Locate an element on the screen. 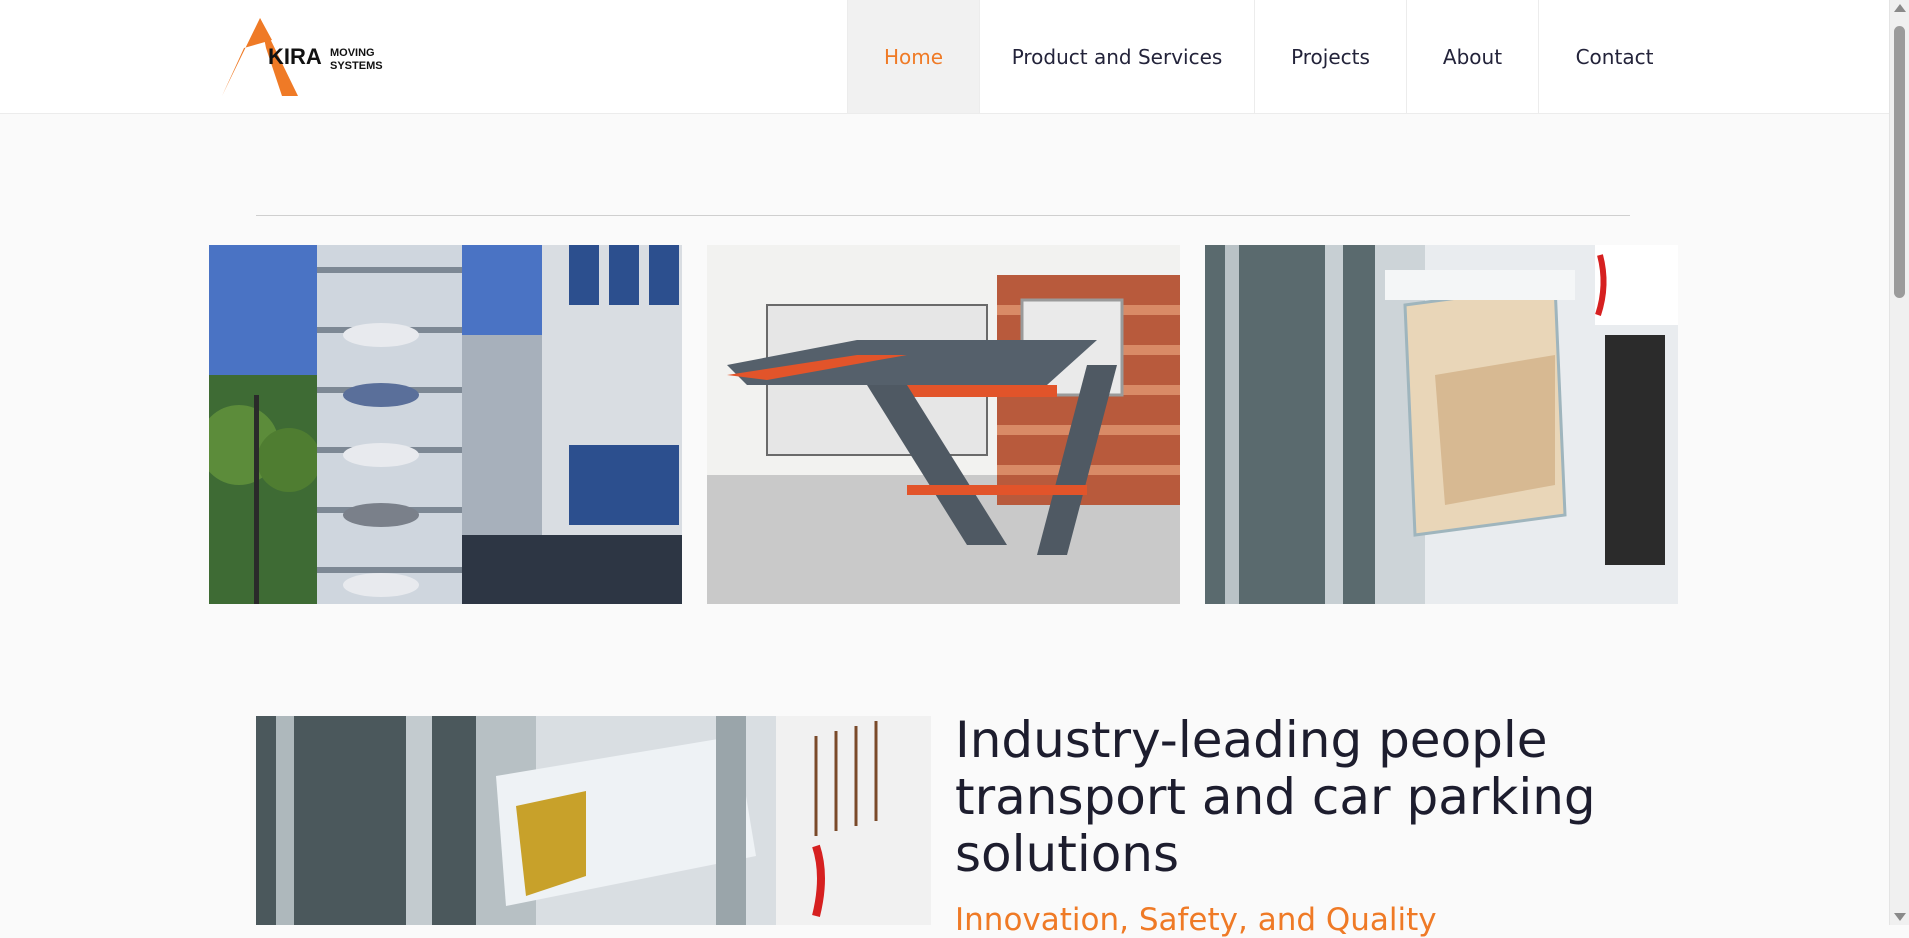 This screenshot has height=938, width=1909. scroll-thumb is located at coordinates (1899, 162).